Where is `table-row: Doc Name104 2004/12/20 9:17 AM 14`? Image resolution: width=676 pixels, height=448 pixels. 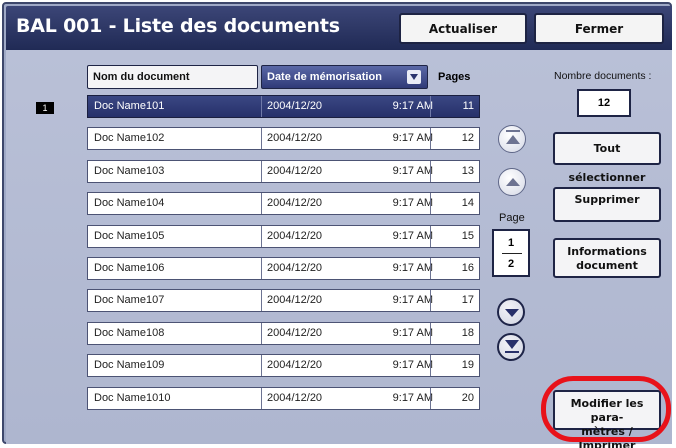
table-row: Doc Name104 2004/12/20 9:17 AM 14 is located at coordinates (283, 204).